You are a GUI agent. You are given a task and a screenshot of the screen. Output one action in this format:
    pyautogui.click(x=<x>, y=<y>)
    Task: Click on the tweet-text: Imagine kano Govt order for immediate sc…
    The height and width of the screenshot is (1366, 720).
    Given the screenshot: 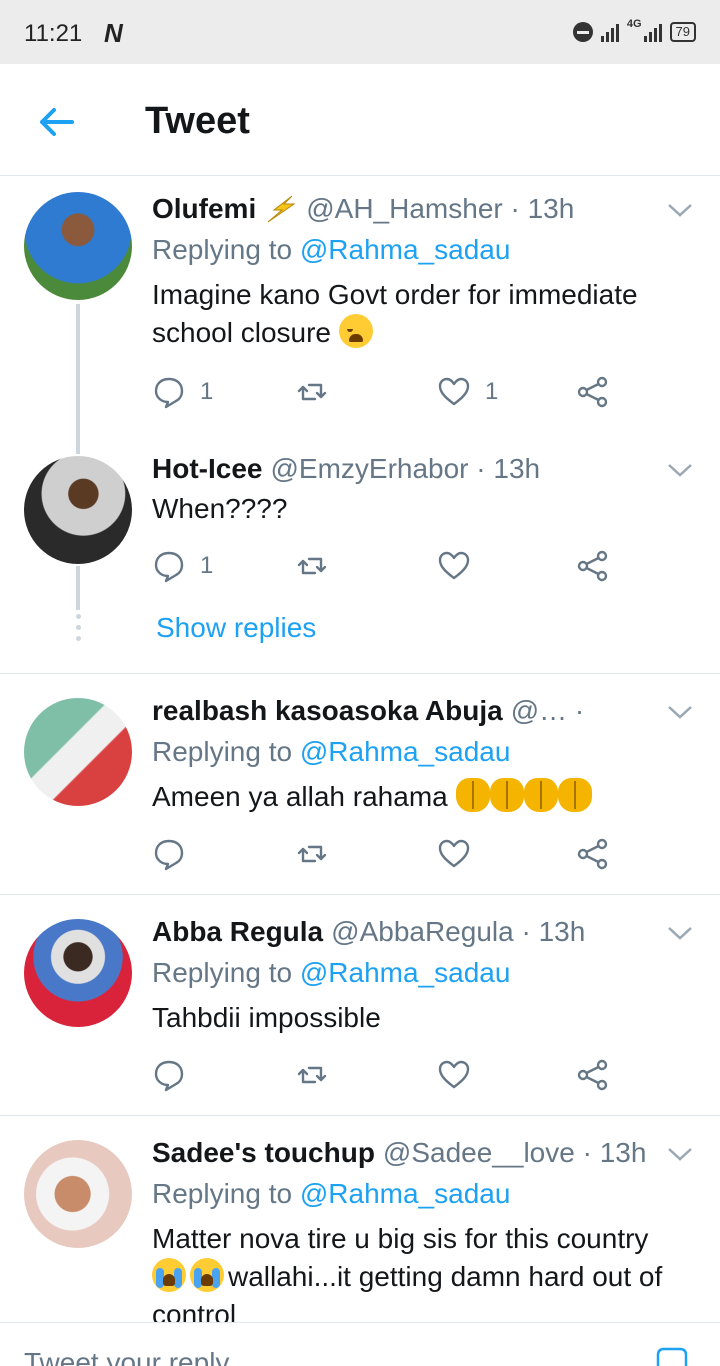 What is the action you would take?
    pyautogui.click(x=424, y=314)
    